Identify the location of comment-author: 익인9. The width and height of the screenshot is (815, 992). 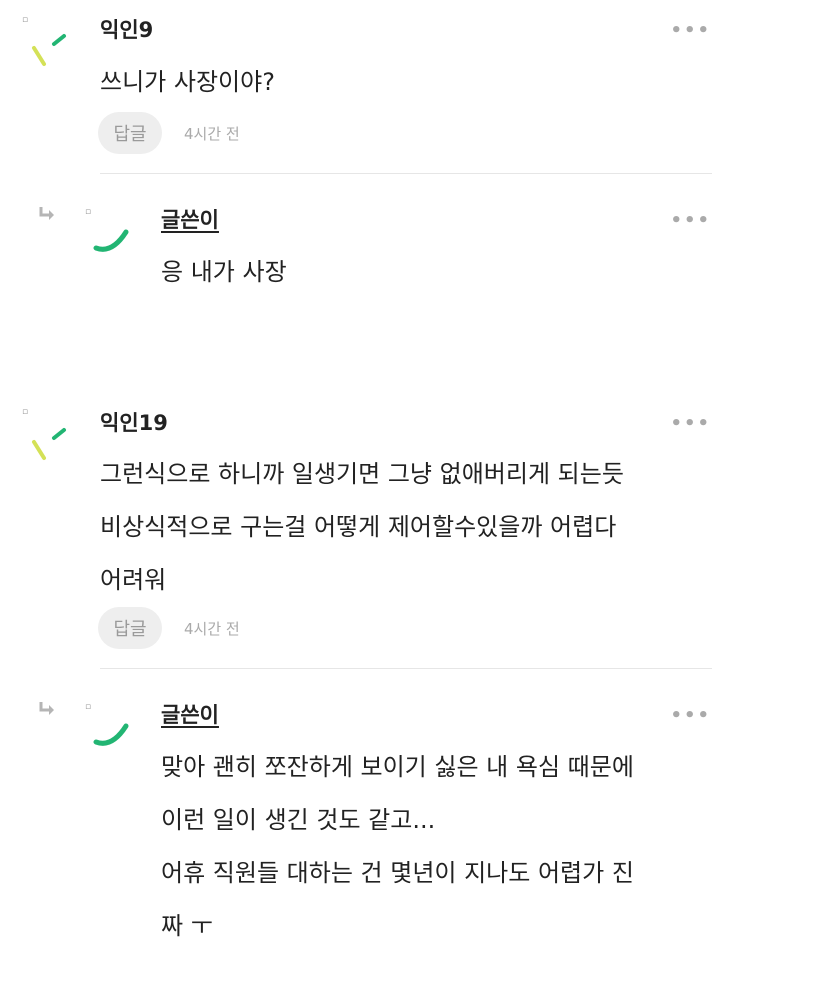
(126, 30).